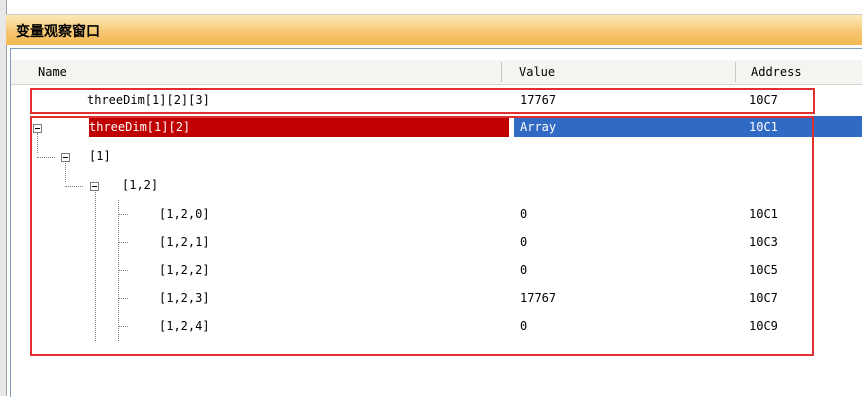 Image resolution: width=862 pixels, height=397 pixels. Describe the element at coordinates (434, 29) in the screenshot. I see `title-bar: 变量观察窗口` at that location.